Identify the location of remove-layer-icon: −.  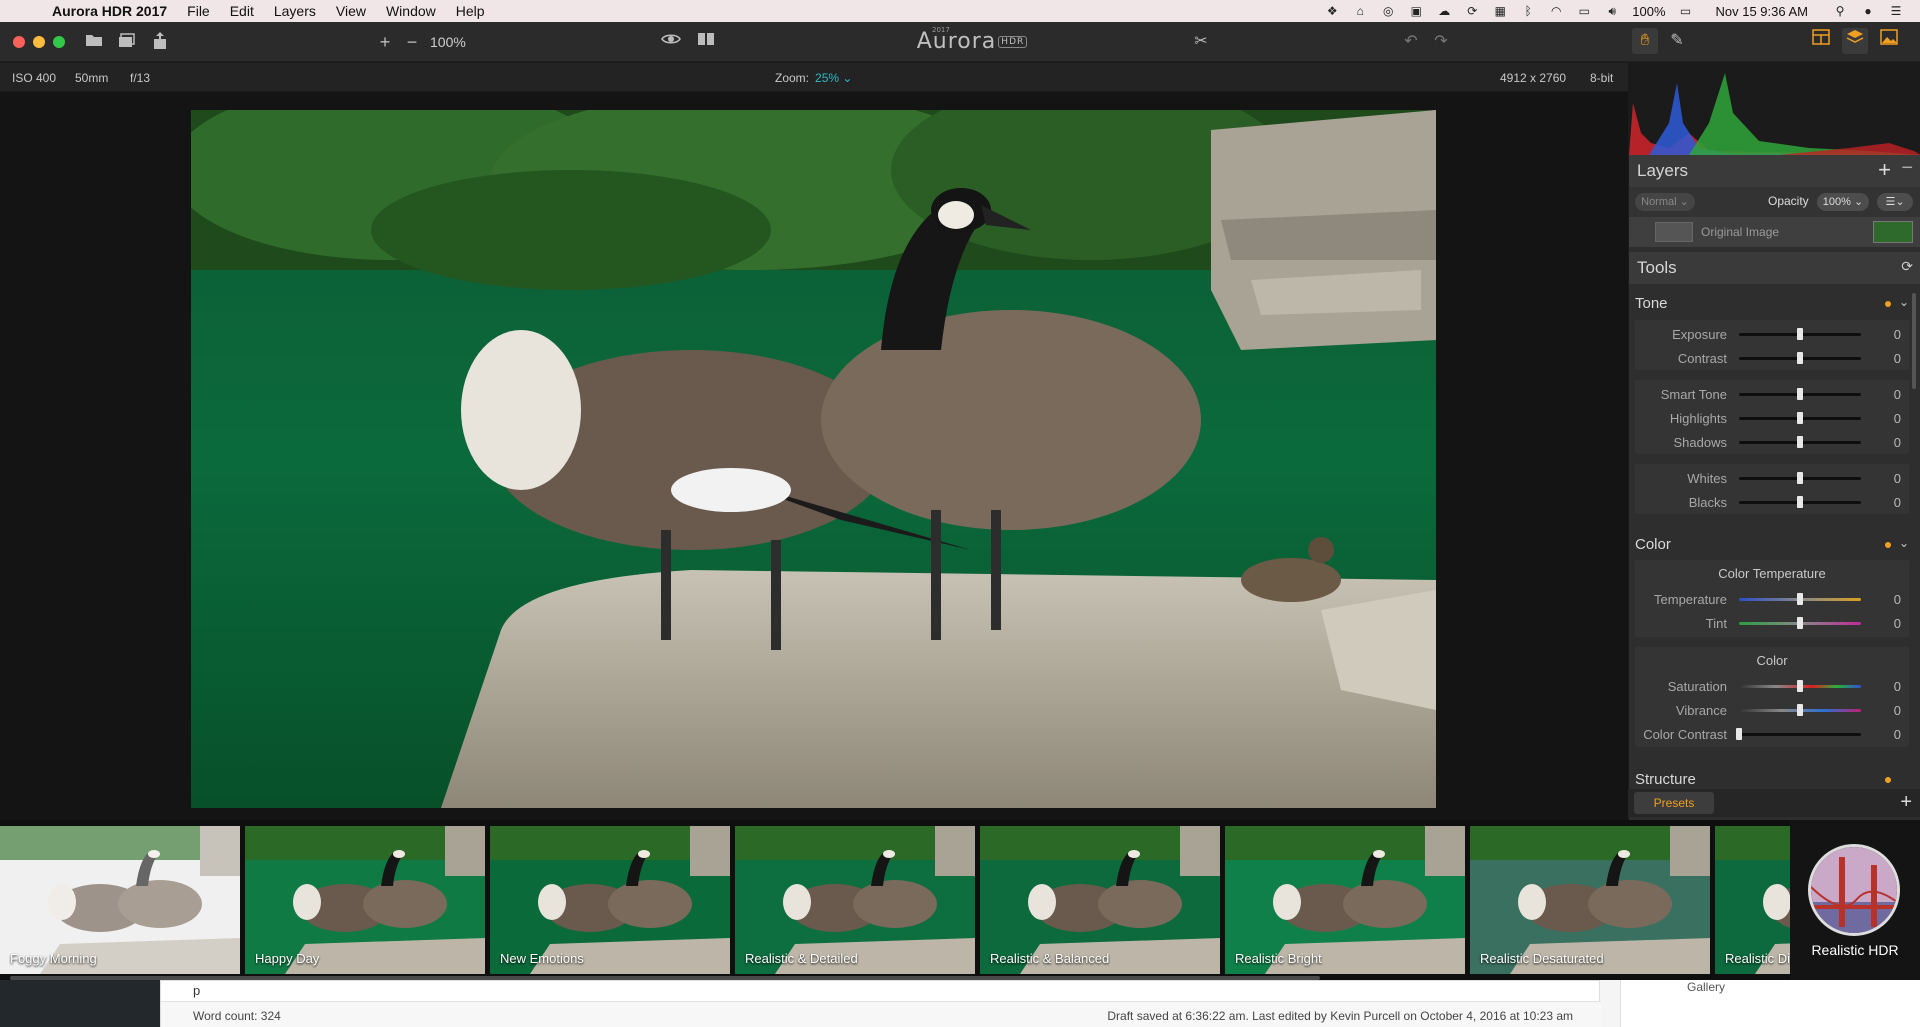
(1907, 168).